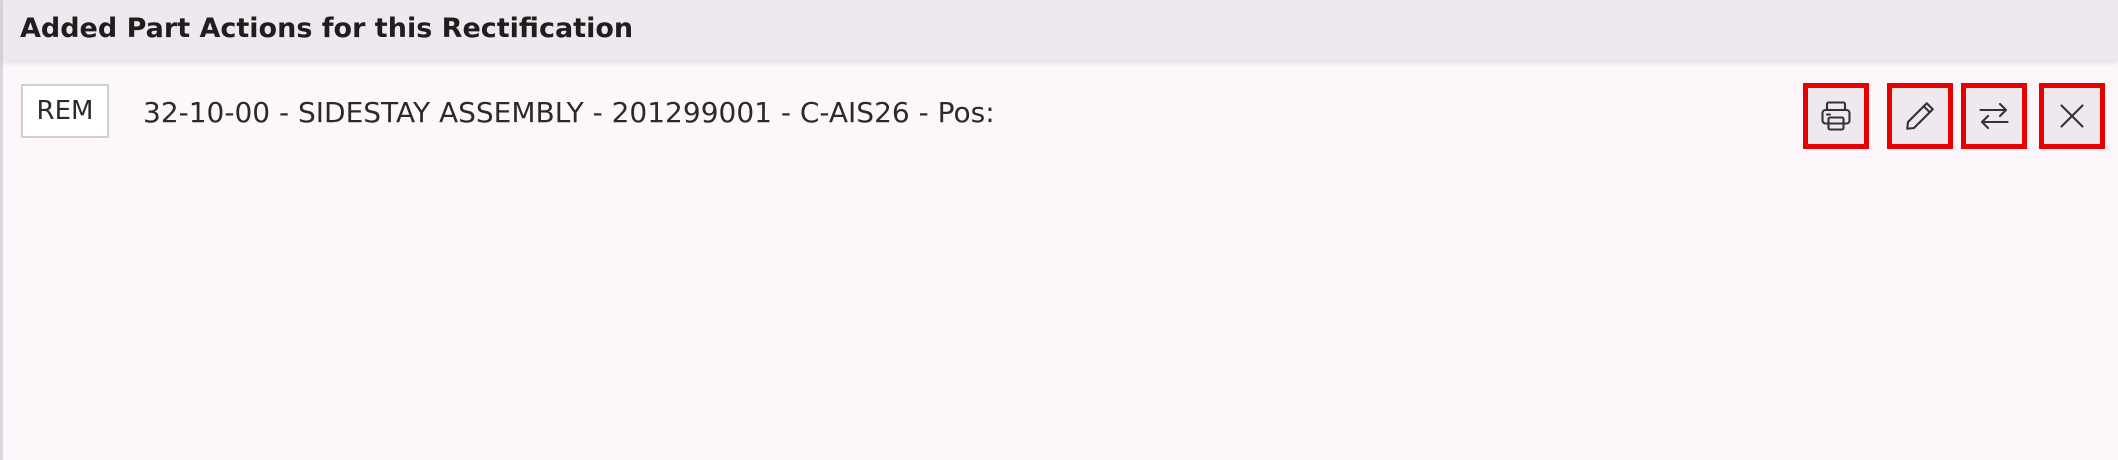 This screenshot has height=460, width=2118. Describe the element at coordinates (65, 111) in the screenshot. I see `action-code-badge: REM` at that location.